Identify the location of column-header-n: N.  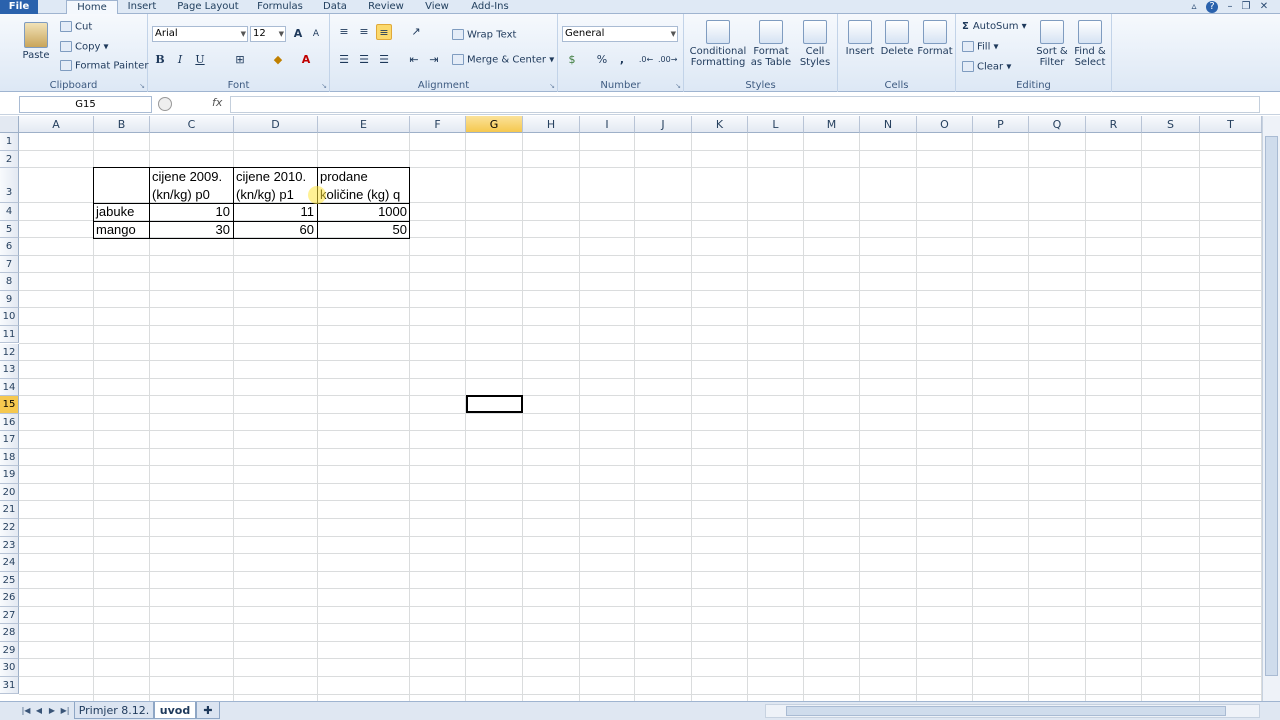
(888, 124).